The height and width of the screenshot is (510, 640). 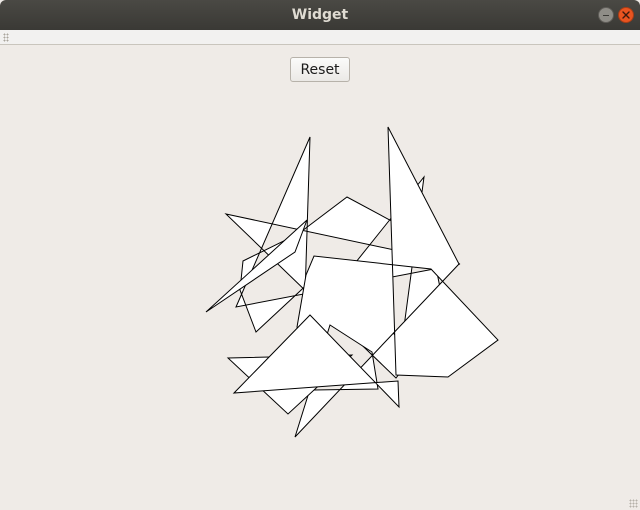 What do you see at coordinates (633, 503) in the screenshot?
I see `resize-grip-icon` at bounding box center [633, 503].